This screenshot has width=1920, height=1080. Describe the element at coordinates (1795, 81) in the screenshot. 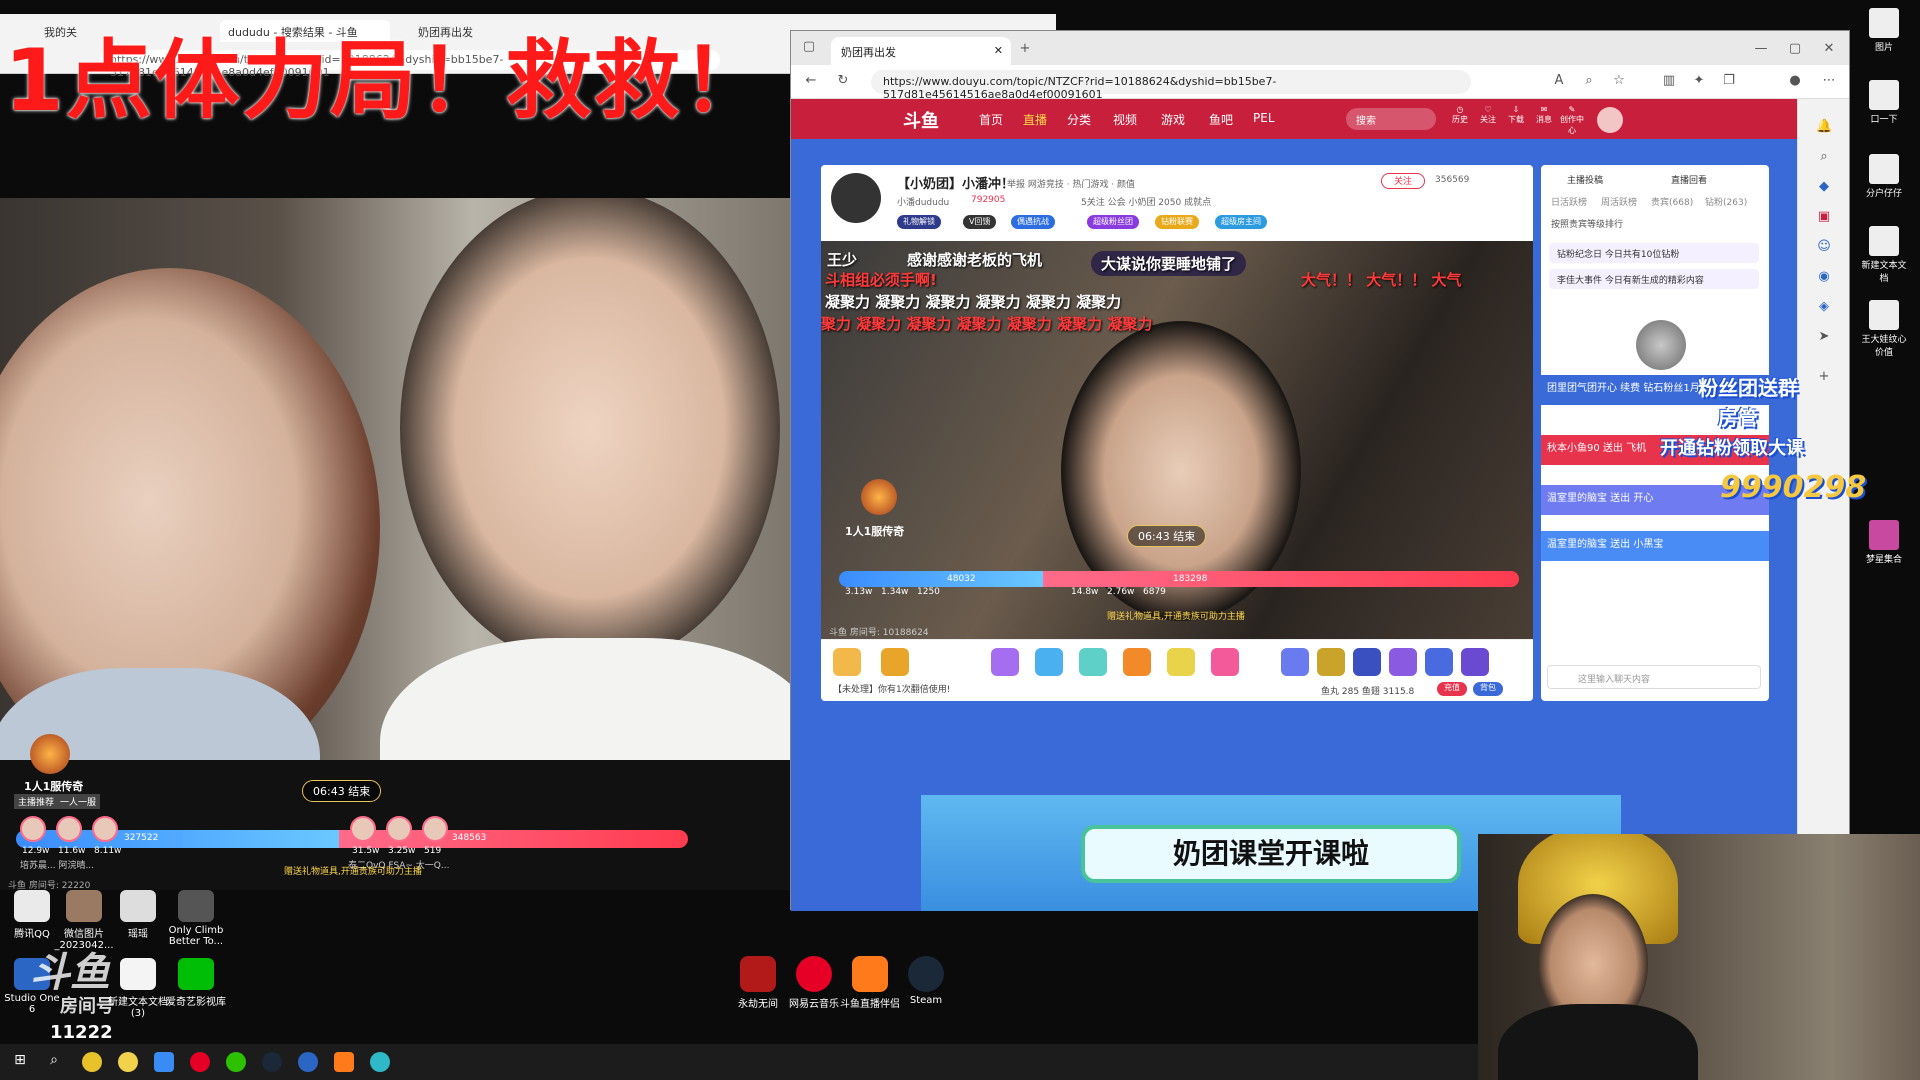

I see `profile-icon: ●` at that location.